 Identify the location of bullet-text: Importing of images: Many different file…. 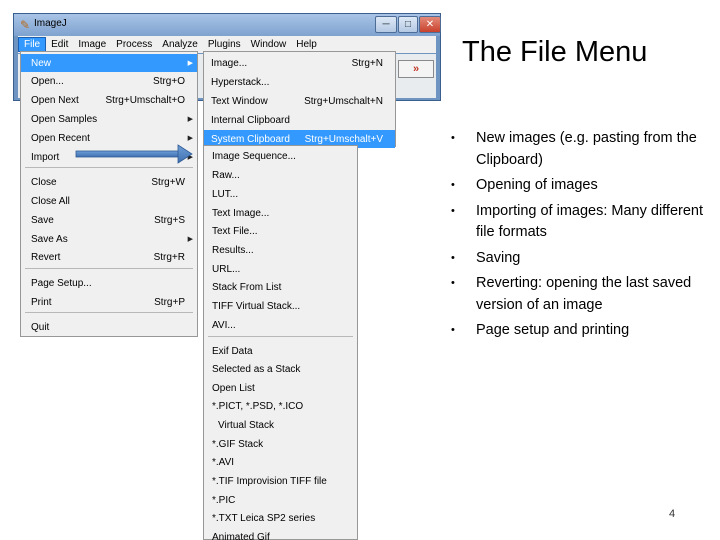
(590, 221).